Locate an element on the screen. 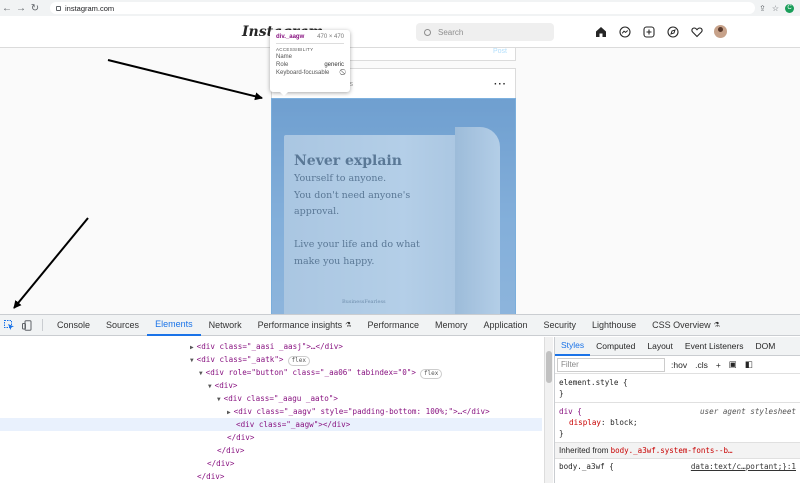 The width and height of the screenshot is (800, 483). tab-event-listeners: Event Listeners is located at coordinates (714, 346).